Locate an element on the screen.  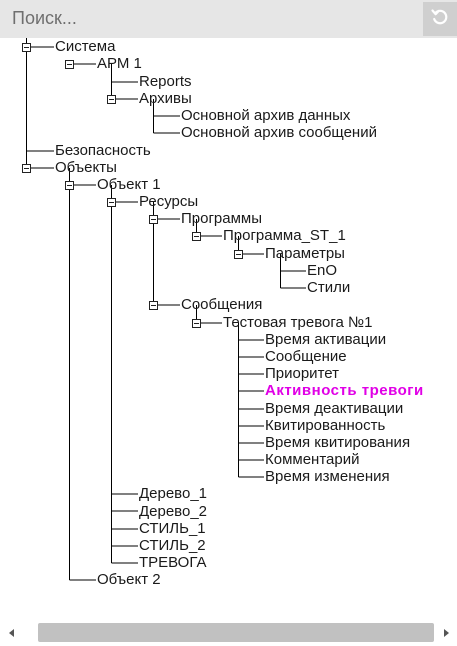
tree-node-message: Сообщение is located at coordinates (306, 356).